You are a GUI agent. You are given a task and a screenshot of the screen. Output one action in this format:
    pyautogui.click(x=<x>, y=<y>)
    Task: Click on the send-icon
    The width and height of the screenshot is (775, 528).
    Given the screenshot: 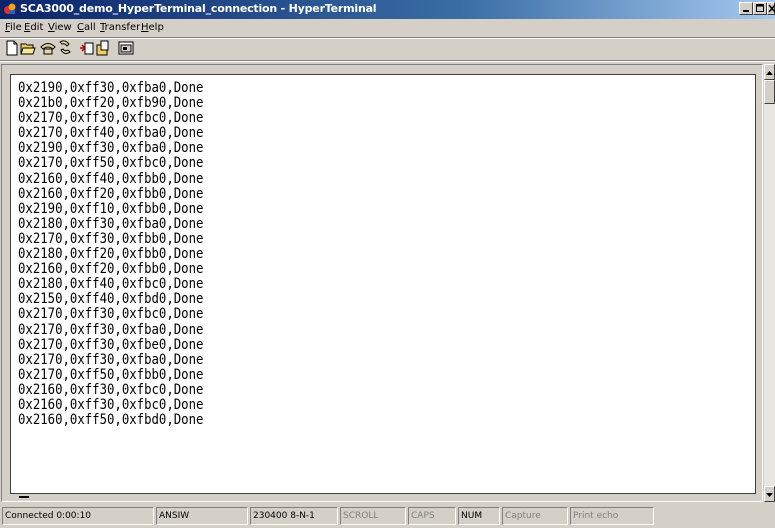 What is the action you would take?
    pyautogui.click(x=87, y=48)
    